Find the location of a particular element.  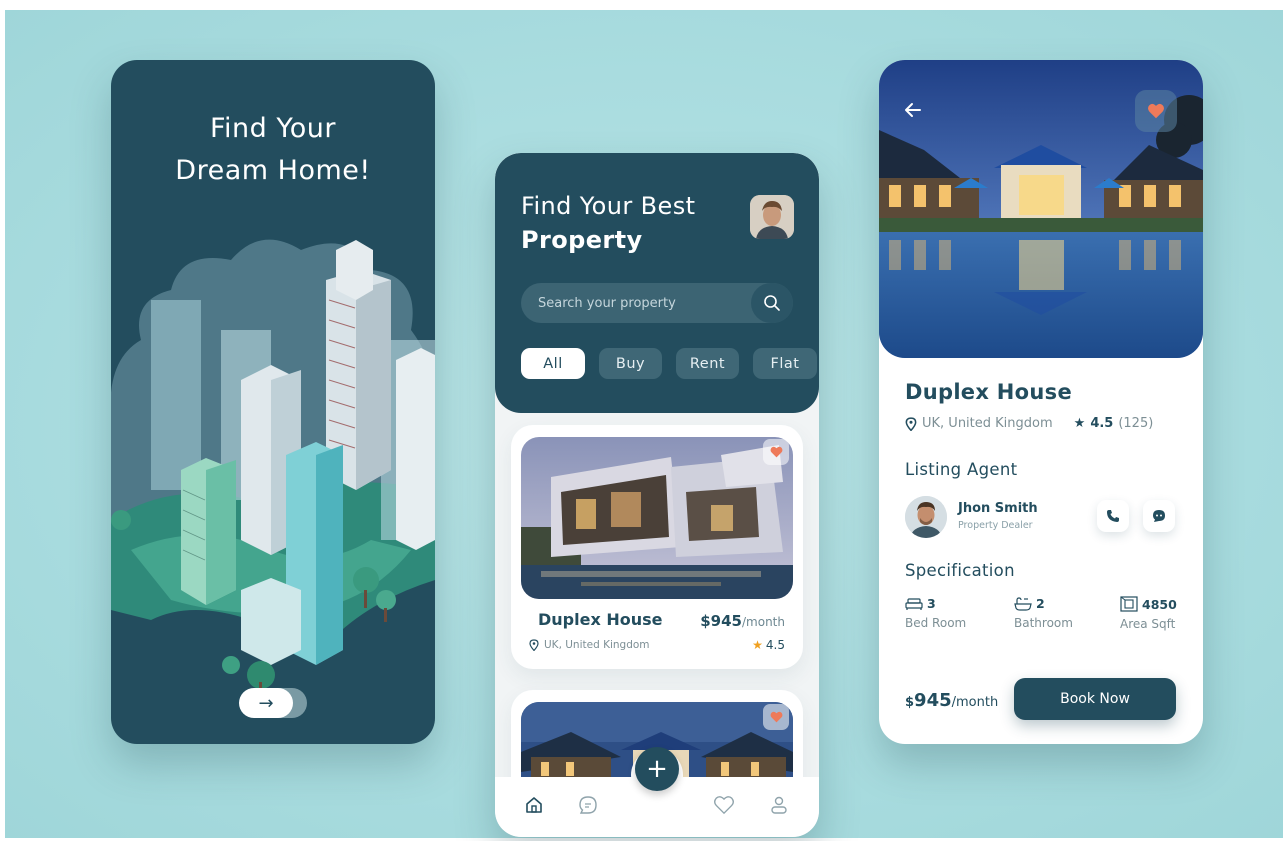

bathtub-icon is located at coordinates (1023, 603).